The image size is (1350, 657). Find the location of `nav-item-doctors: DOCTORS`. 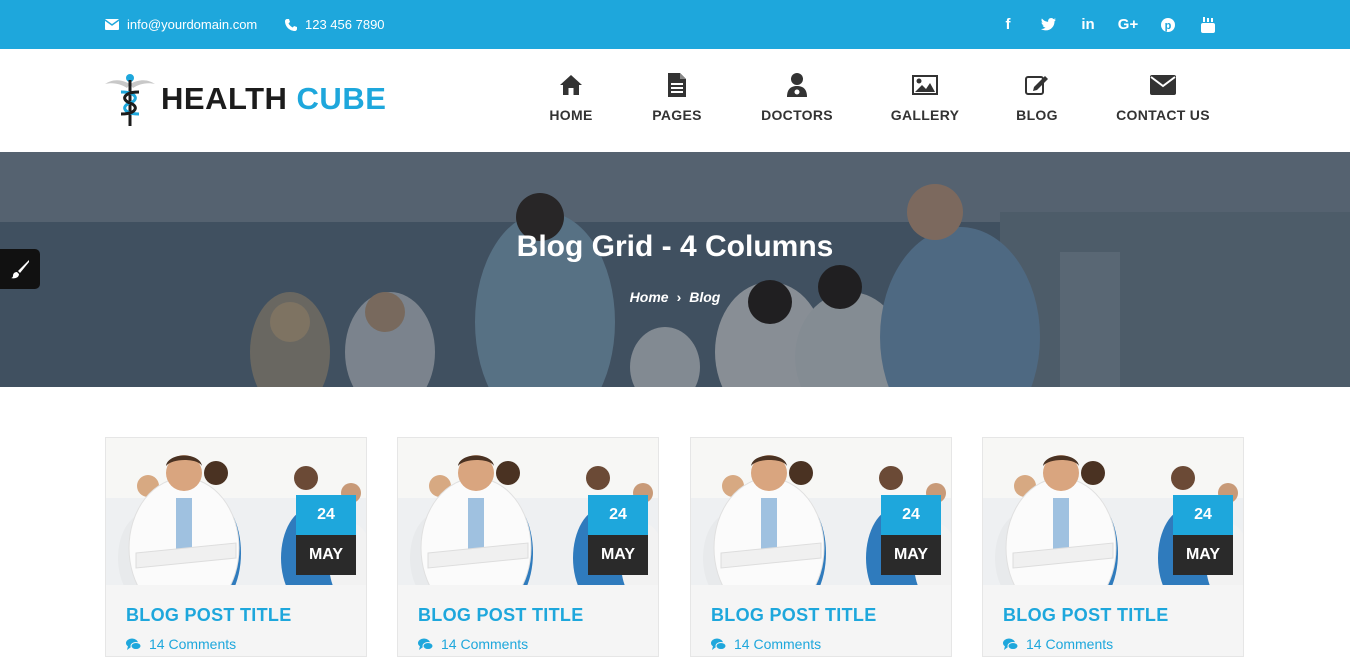

nav-item-doctors: DOCTORS is located at coordinates (797, 97).